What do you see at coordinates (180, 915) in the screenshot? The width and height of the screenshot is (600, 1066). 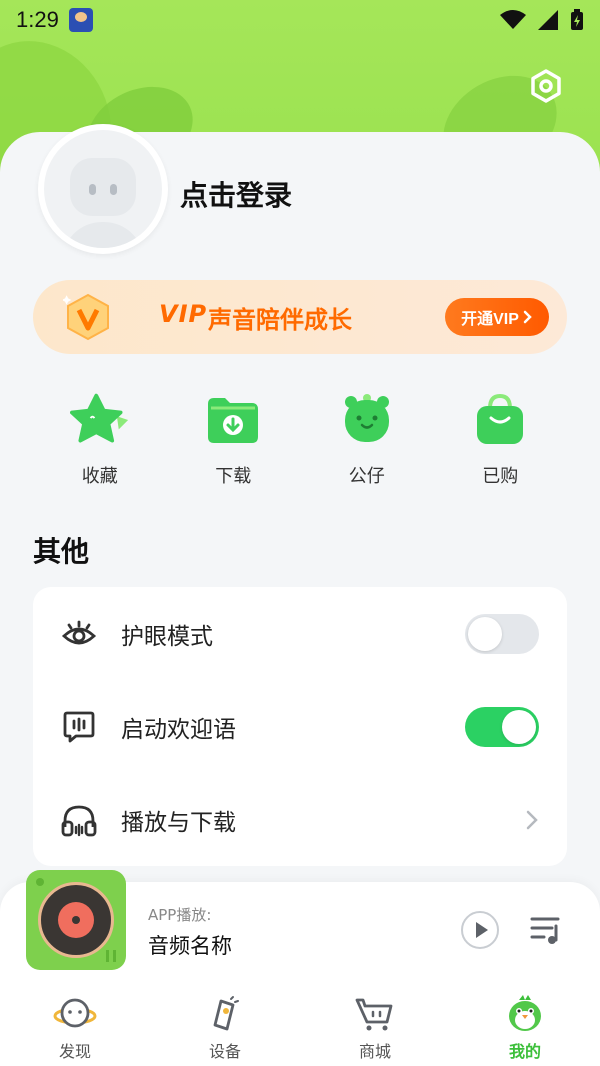 I see `player-source: APP播放:` at bounding box center [180, 915].